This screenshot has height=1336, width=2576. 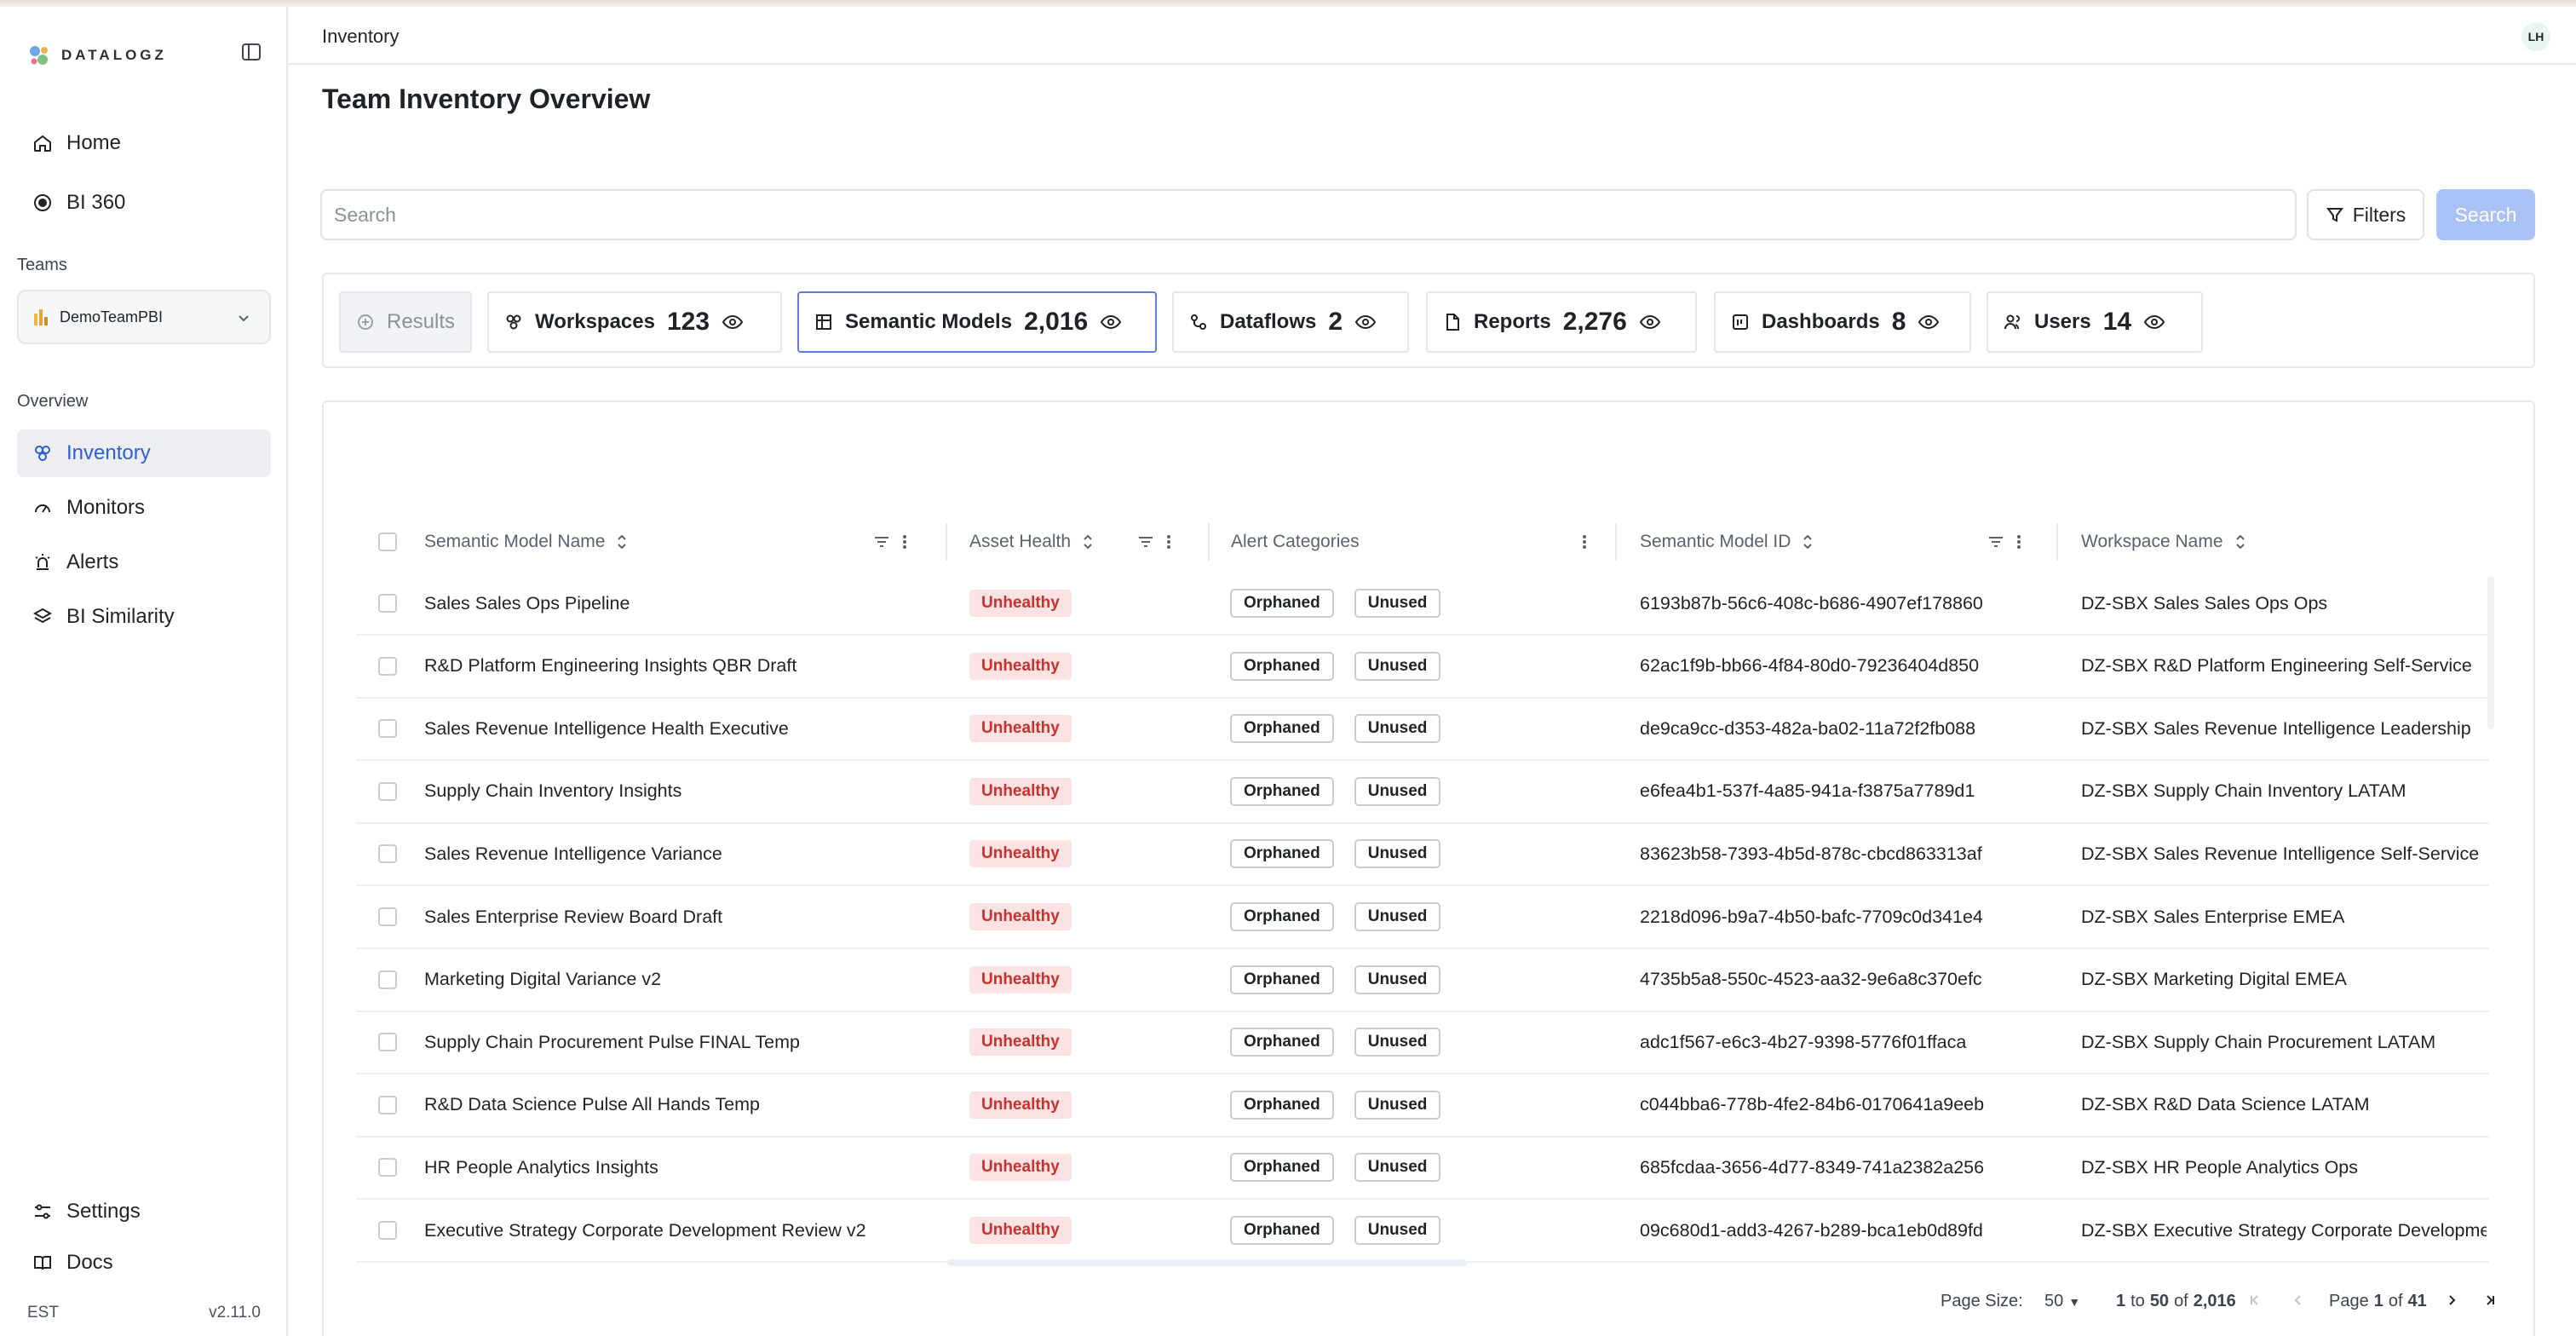 What do you see at coordinates (2299, 1300) in the screenshot?
I see `prev-page-button` at bounding box center [2299, 1300].